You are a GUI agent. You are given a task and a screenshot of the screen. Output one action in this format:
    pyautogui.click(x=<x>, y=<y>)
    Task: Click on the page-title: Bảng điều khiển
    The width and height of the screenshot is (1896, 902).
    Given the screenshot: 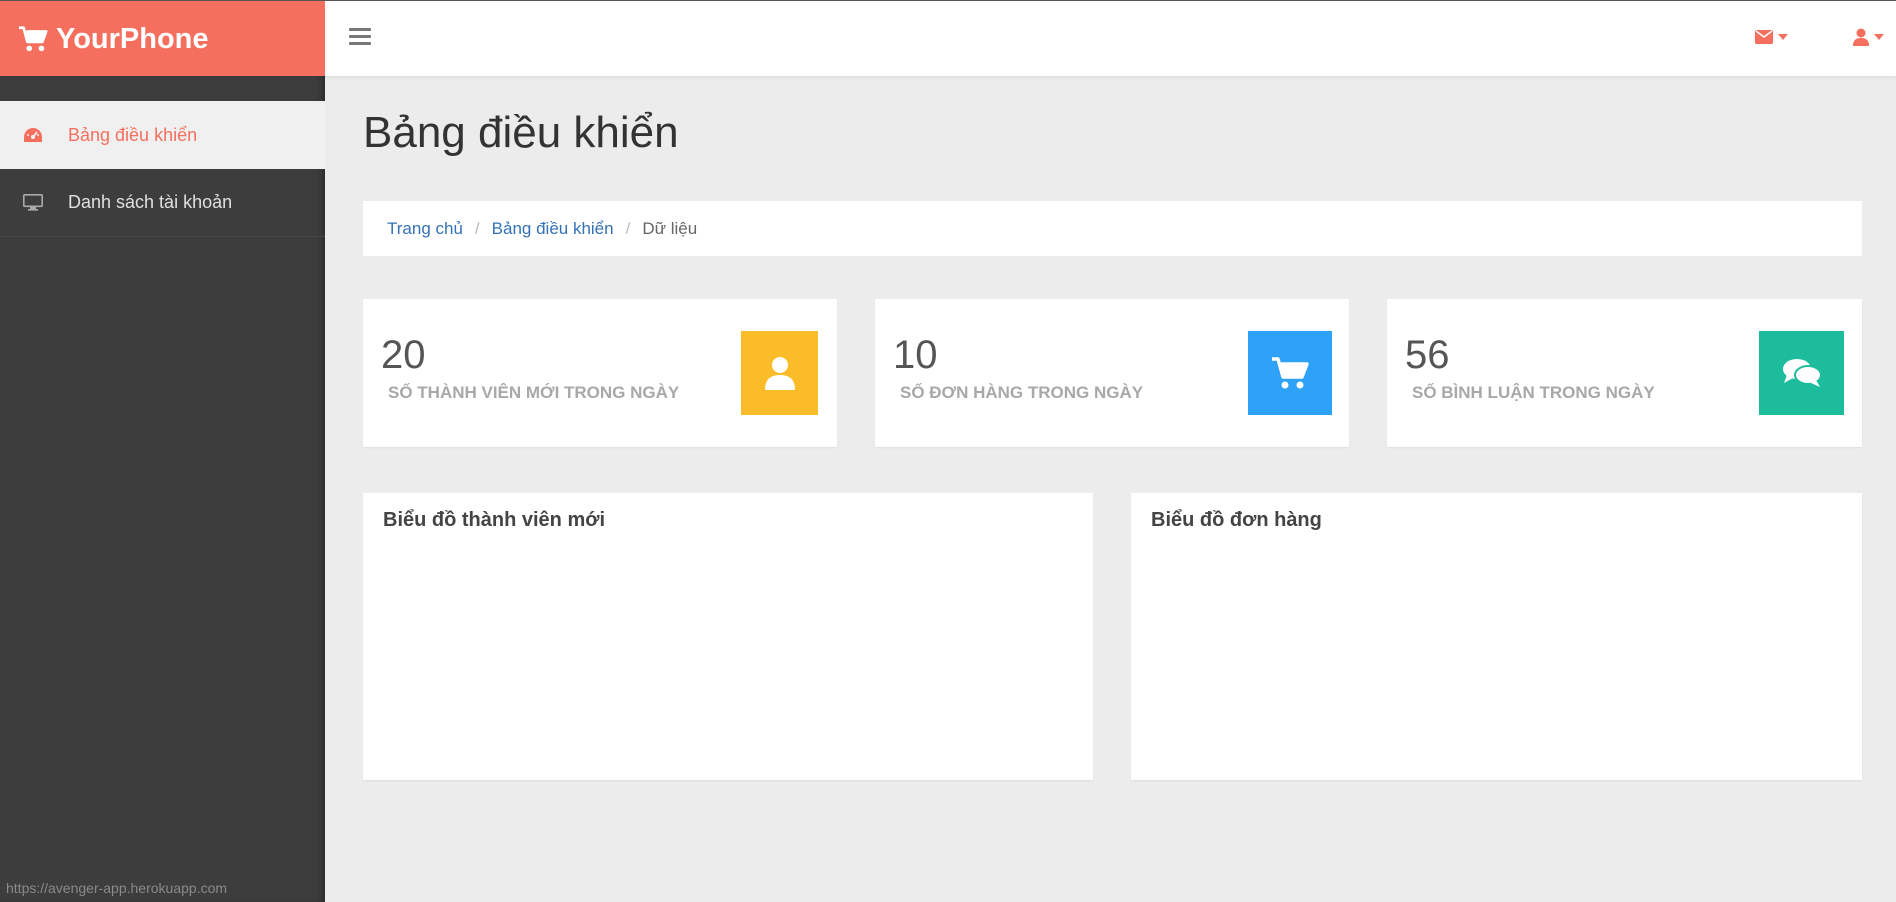 What is the action you would take?
    pyautogui.click(x=521, y=132)
    